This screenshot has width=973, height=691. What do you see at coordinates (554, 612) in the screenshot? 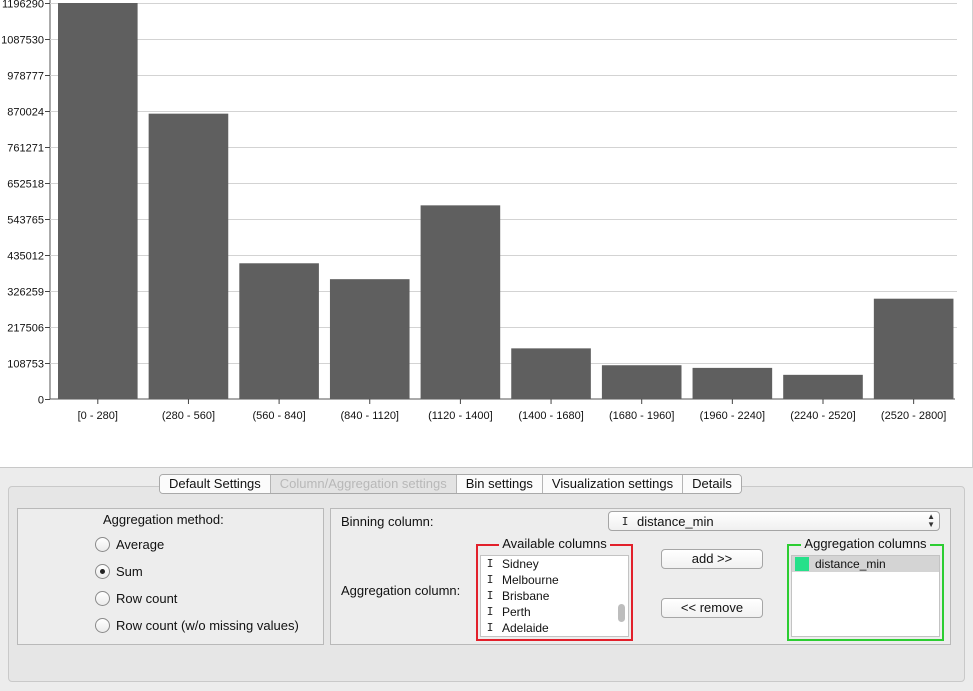
I see `list-item: I Perth` at bounding box center [554, 612].